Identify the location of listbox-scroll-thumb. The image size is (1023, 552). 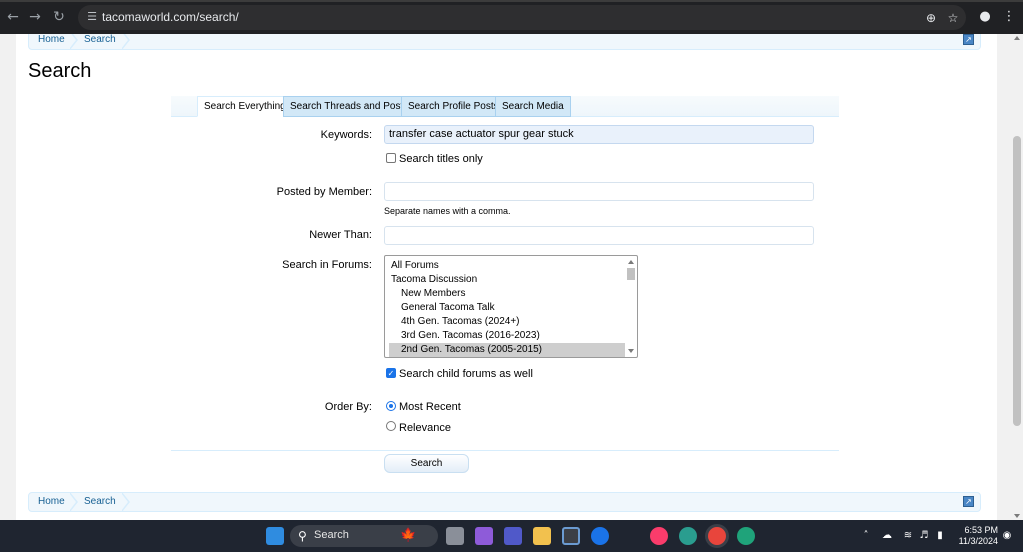
(631, 274).